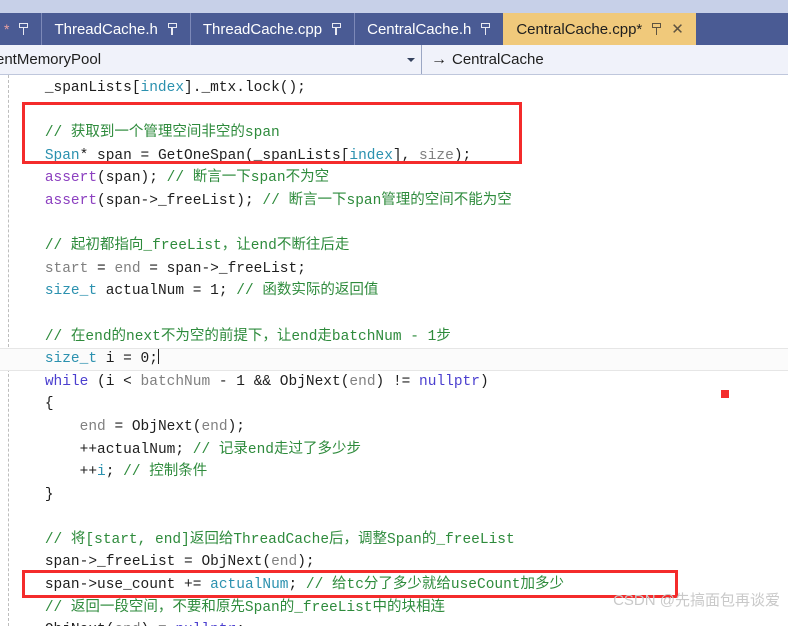 The image size is (788, 626). What do you see at coordinates (579, 29) in the screenshot?
I see `tab-label: CentralCache.cpp*` at bounding box center [579, 29].